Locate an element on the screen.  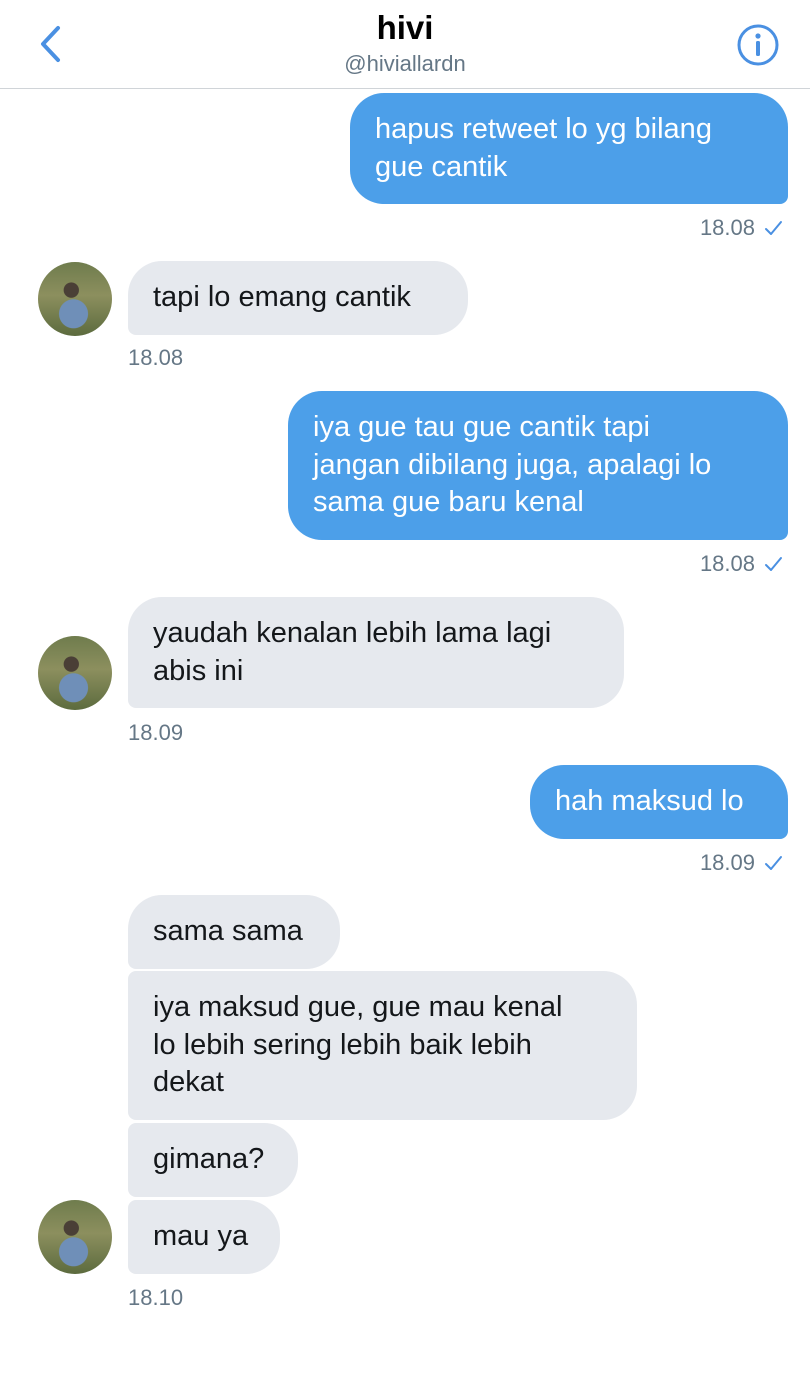
message-line: iya gue tau gue cantik tapi is located at coordinates (481, 427).